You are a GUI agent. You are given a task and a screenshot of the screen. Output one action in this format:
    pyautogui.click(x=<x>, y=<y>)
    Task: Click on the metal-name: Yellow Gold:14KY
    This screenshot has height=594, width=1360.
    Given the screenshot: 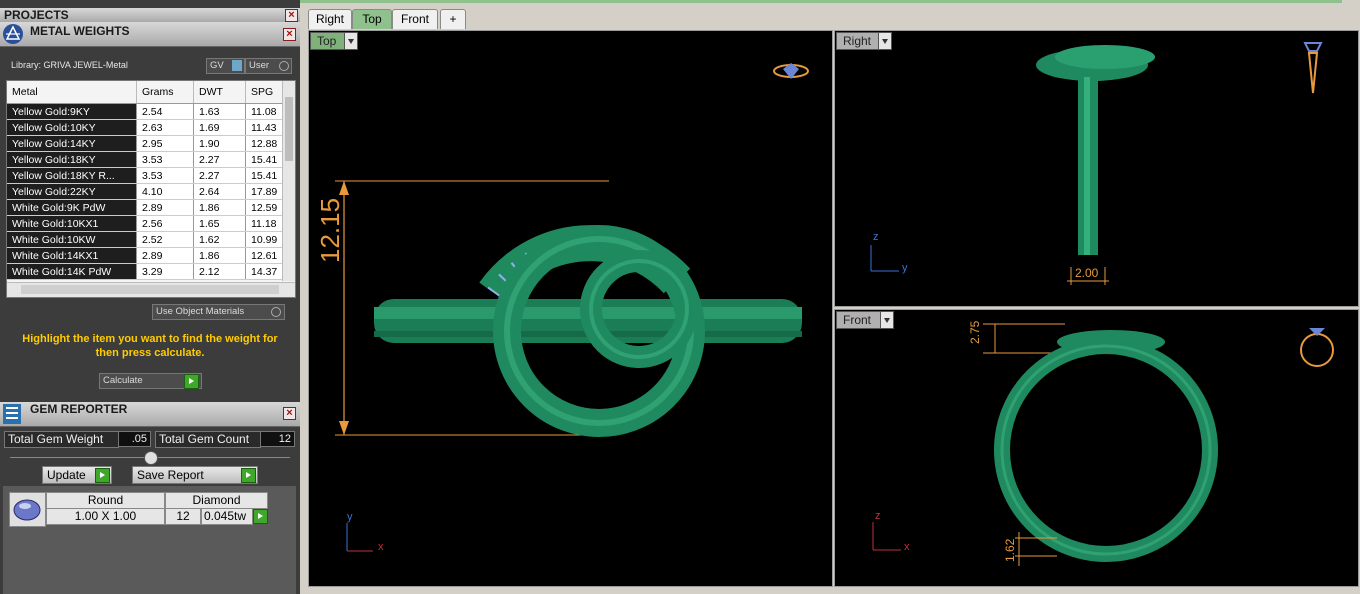 What is the action you would take?
    pyautogui.click(x=72, y=143)
    